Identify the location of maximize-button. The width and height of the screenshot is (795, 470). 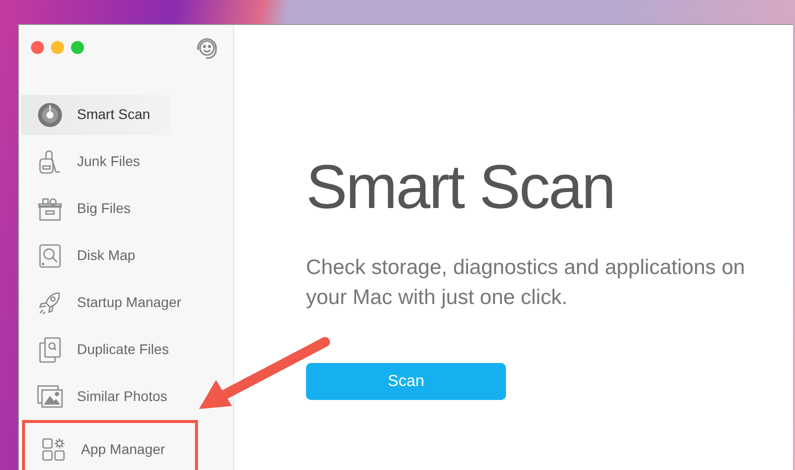
(77, 47).